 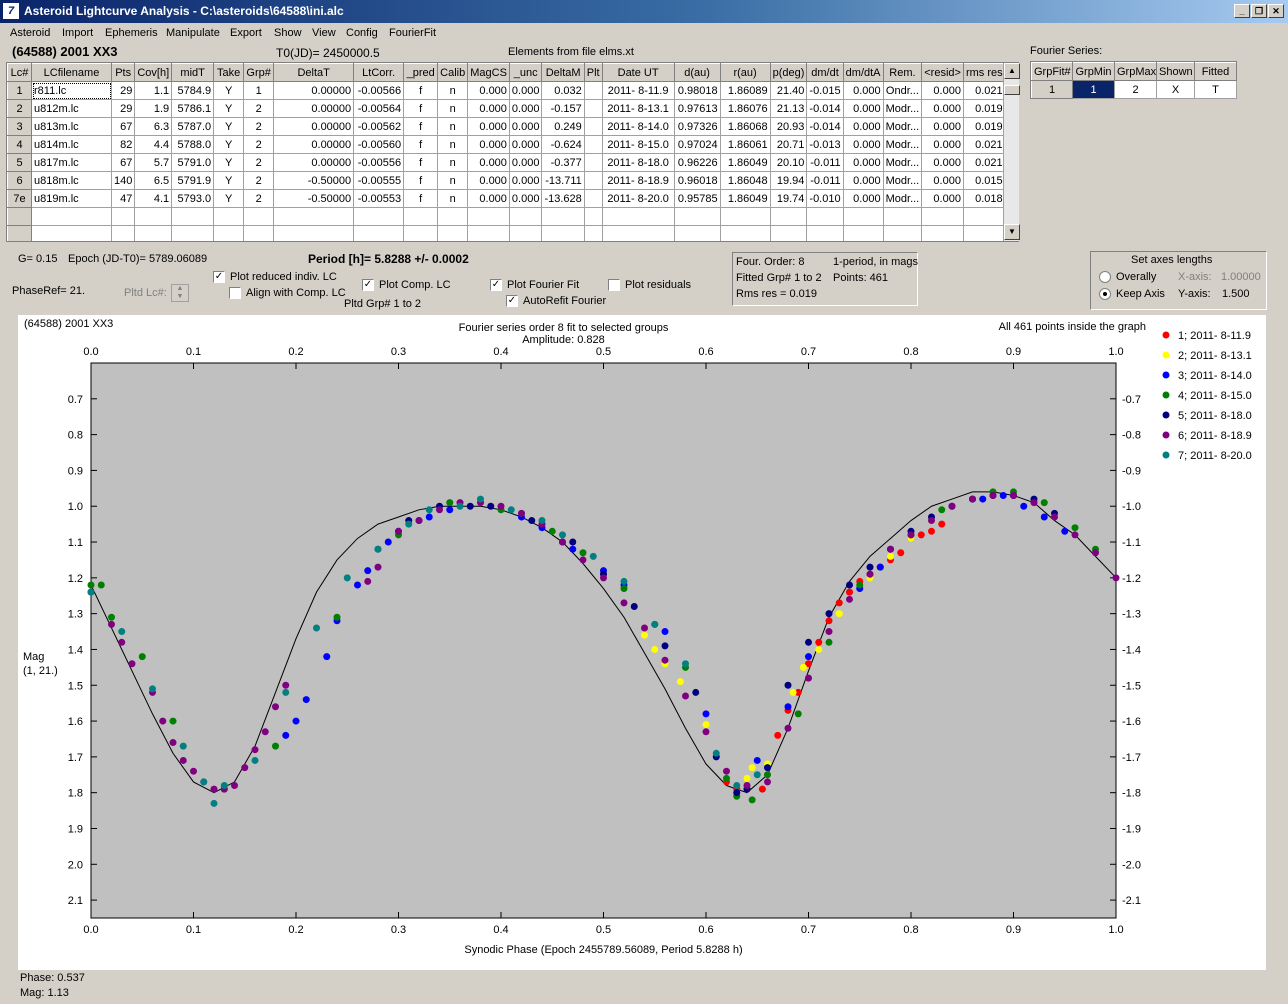 I want to click on table-cell: 2011- 8-11.9, so click(x=638, y=90).